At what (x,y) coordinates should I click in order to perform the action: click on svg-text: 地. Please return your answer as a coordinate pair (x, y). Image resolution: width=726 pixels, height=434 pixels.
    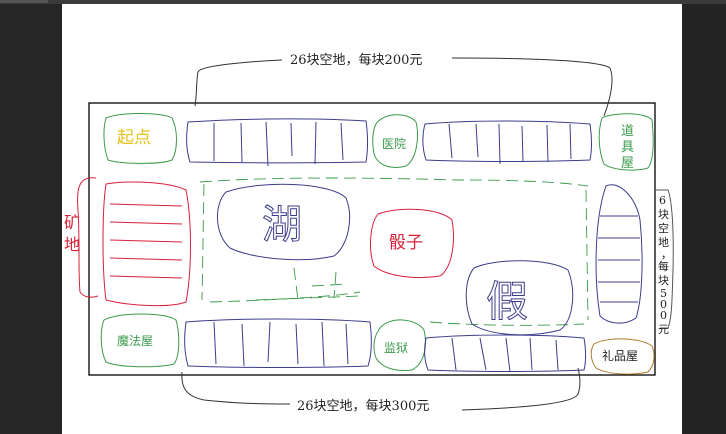
    Looking at the image, I should click on (72, 244).